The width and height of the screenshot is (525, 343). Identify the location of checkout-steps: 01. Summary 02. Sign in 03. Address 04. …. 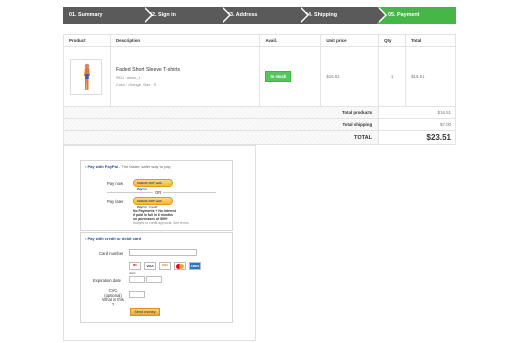
(259, 15).